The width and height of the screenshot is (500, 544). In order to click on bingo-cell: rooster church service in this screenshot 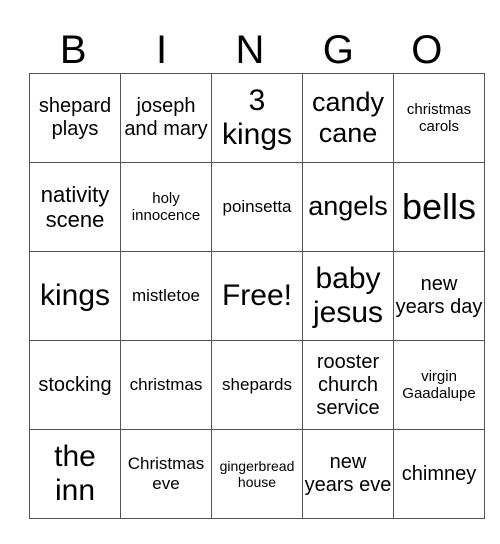, I will do `click(348, 385)`.